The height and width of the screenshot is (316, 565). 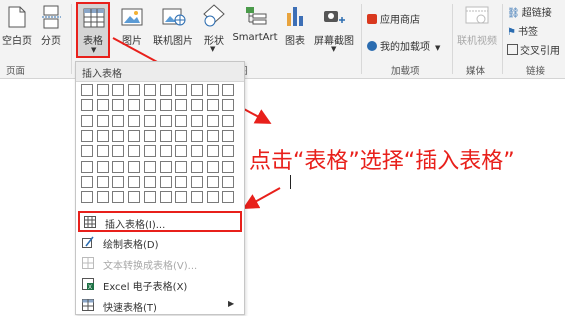 What do you see at coordinates (261, 198) in the screenshot?
I see `arrow-to-insert-table` at bounding box center [261, 198].